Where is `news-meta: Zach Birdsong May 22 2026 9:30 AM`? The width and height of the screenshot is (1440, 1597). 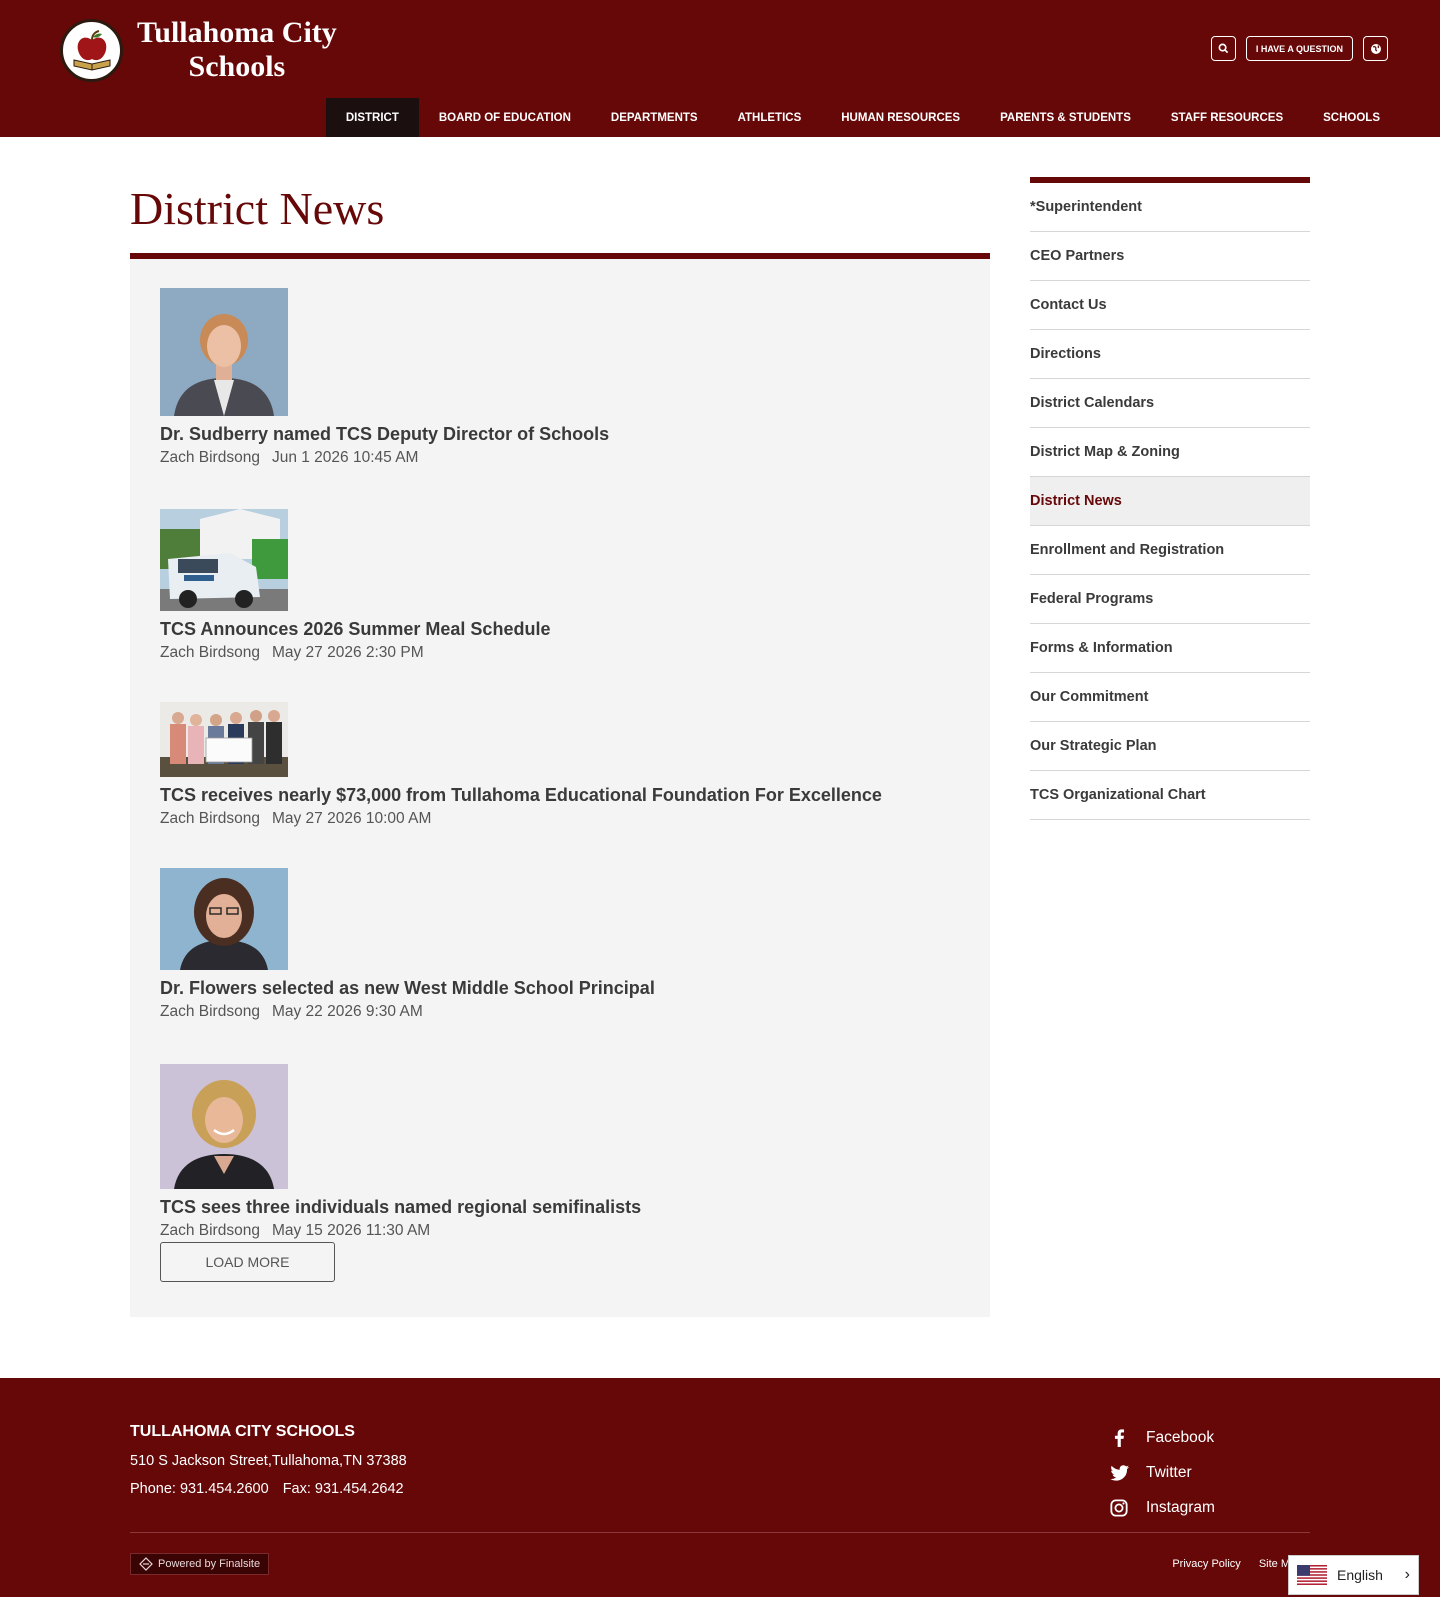 news-meta: Zach Birdsong May 22 2026 9:30 AM is located at coordinates (407, 1012).